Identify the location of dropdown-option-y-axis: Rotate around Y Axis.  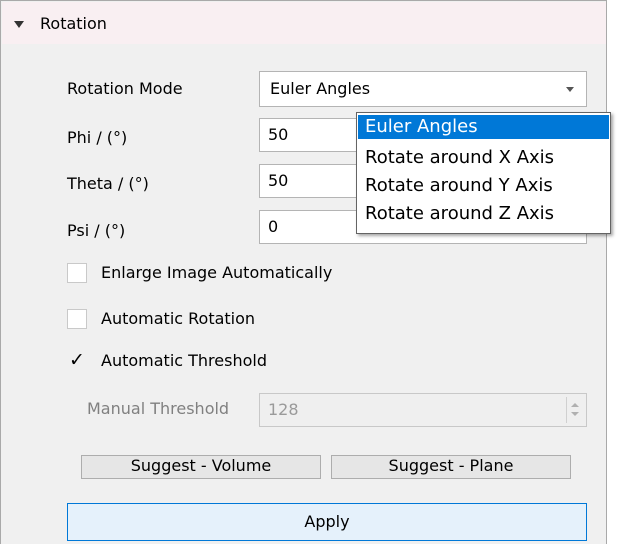
(483, 186).